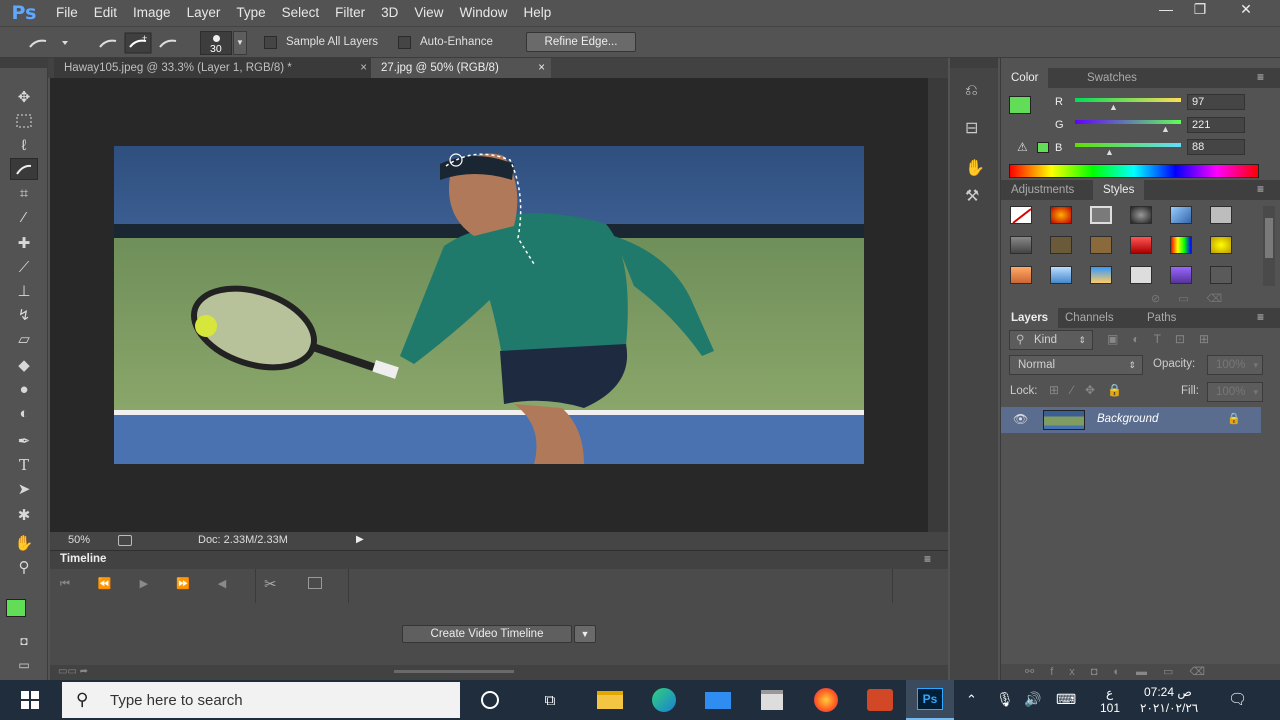 The image size is (1280, 720). I want to click on notifications-icon: 🗨, so click(1237, 699).